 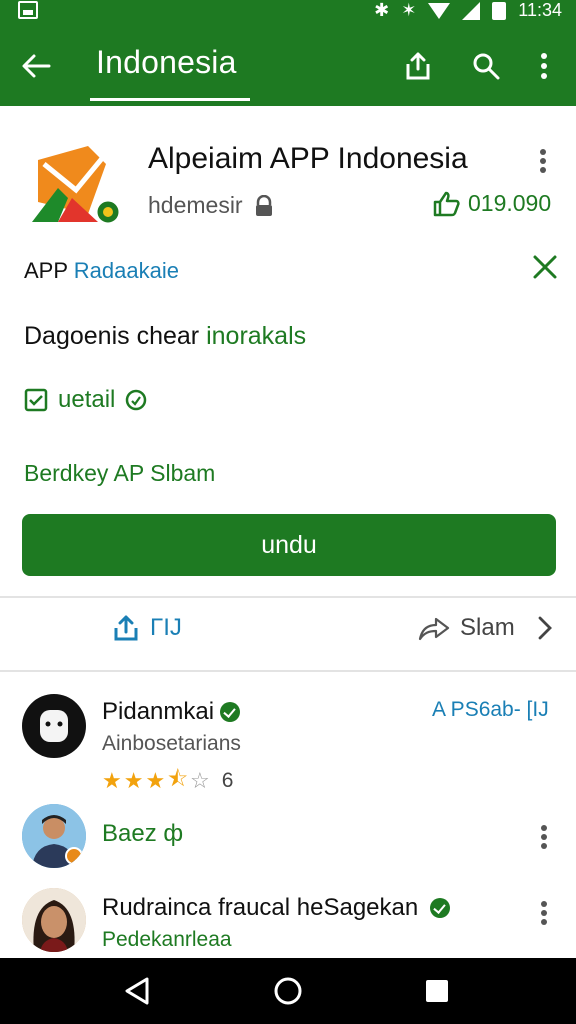 What do you see at coordinates (36, 400) in the screenshot?
I see `checkbox-icon` at bounding box center [36, 400].